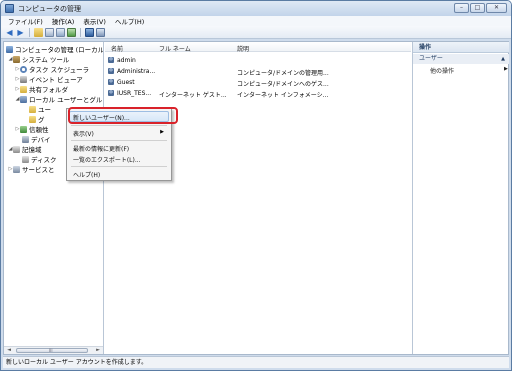 The width and height of the screenshot is (512, 371). Describe the element at coordinates (23, 99) in the screenshot. I see `users-groups-icon` at that location.